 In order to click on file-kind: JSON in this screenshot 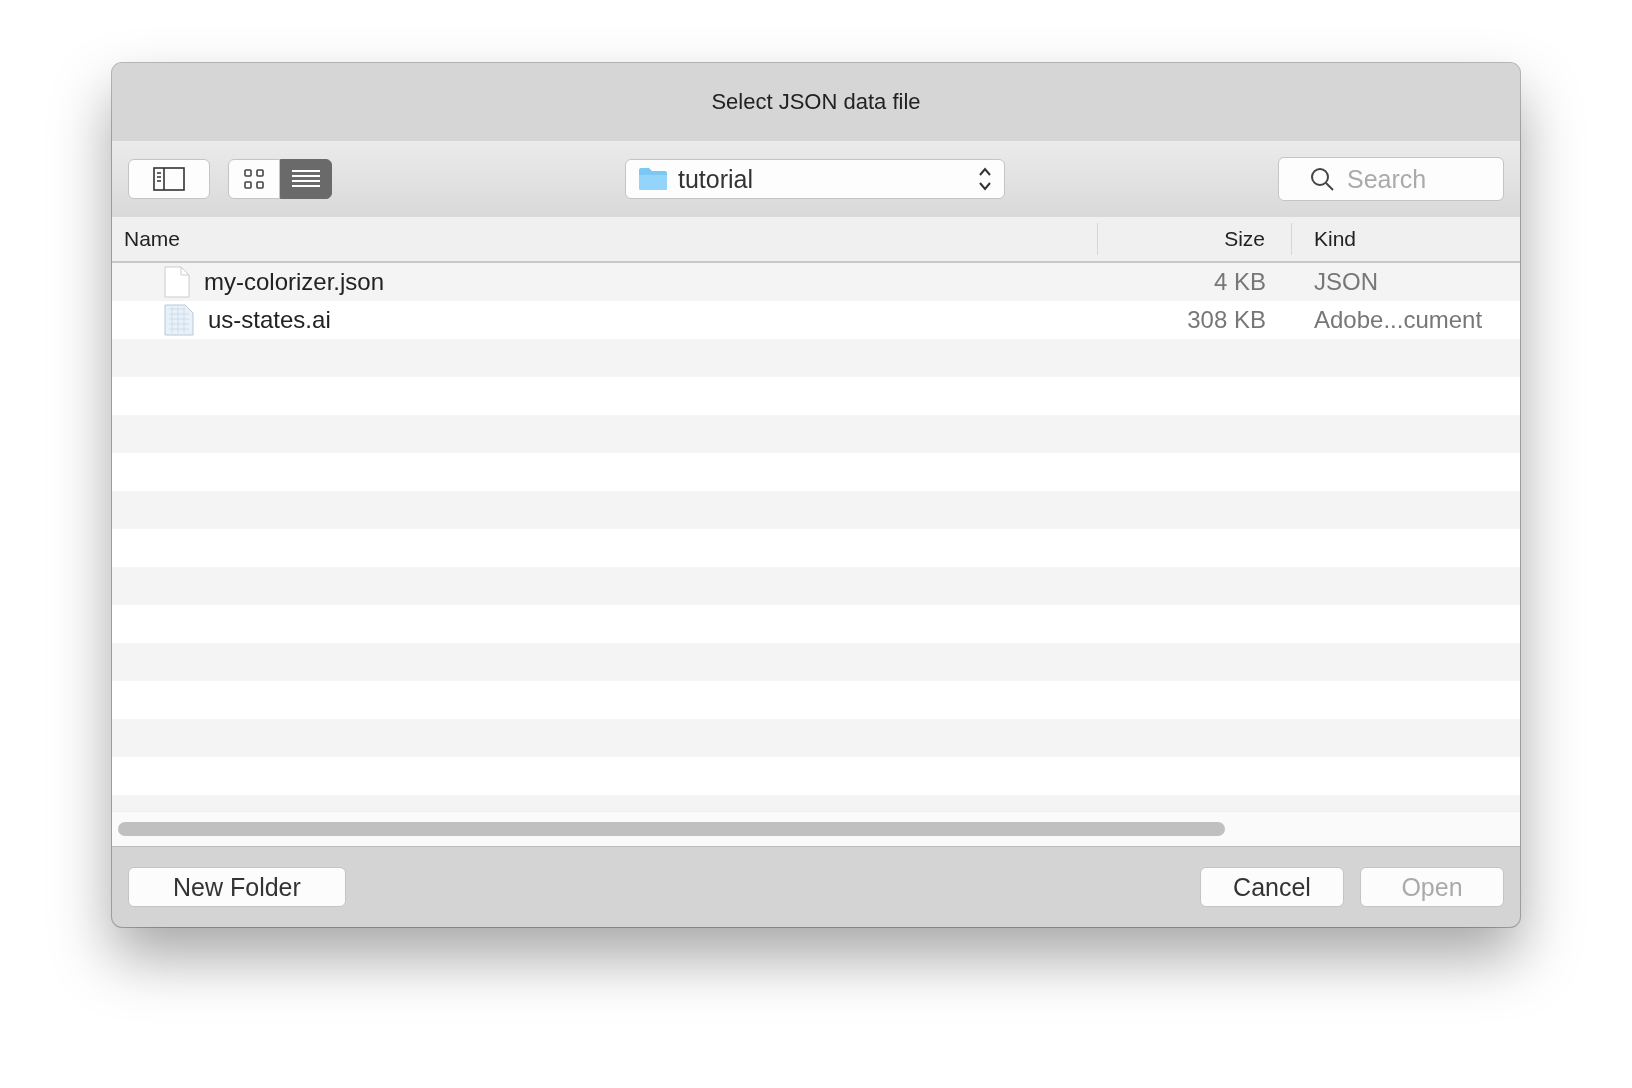, I will do `click(1346, 281)`.